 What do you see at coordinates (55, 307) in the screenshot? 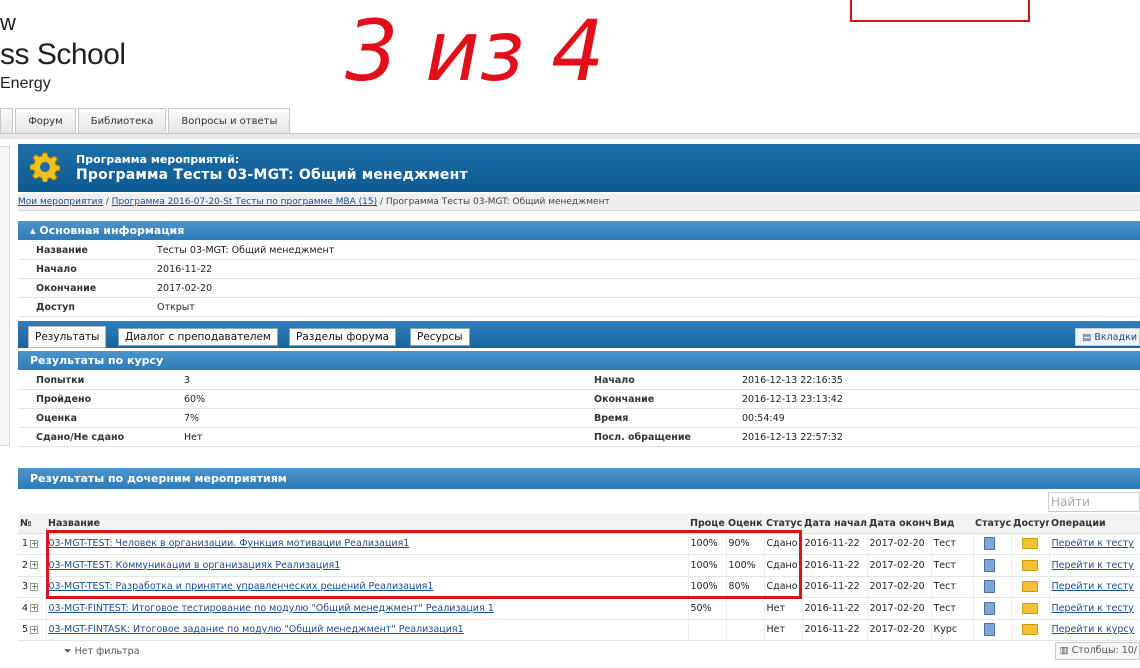
I see `info-label: Доступ` at bounding box center [55, 307].